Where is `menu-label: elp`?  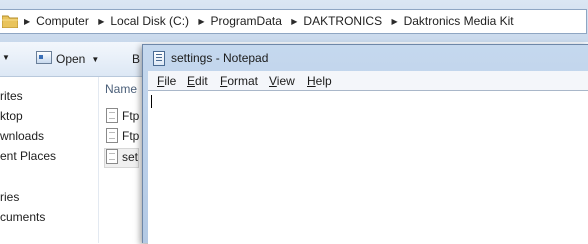
menu-label: elp is located at coordinates (323, 81).